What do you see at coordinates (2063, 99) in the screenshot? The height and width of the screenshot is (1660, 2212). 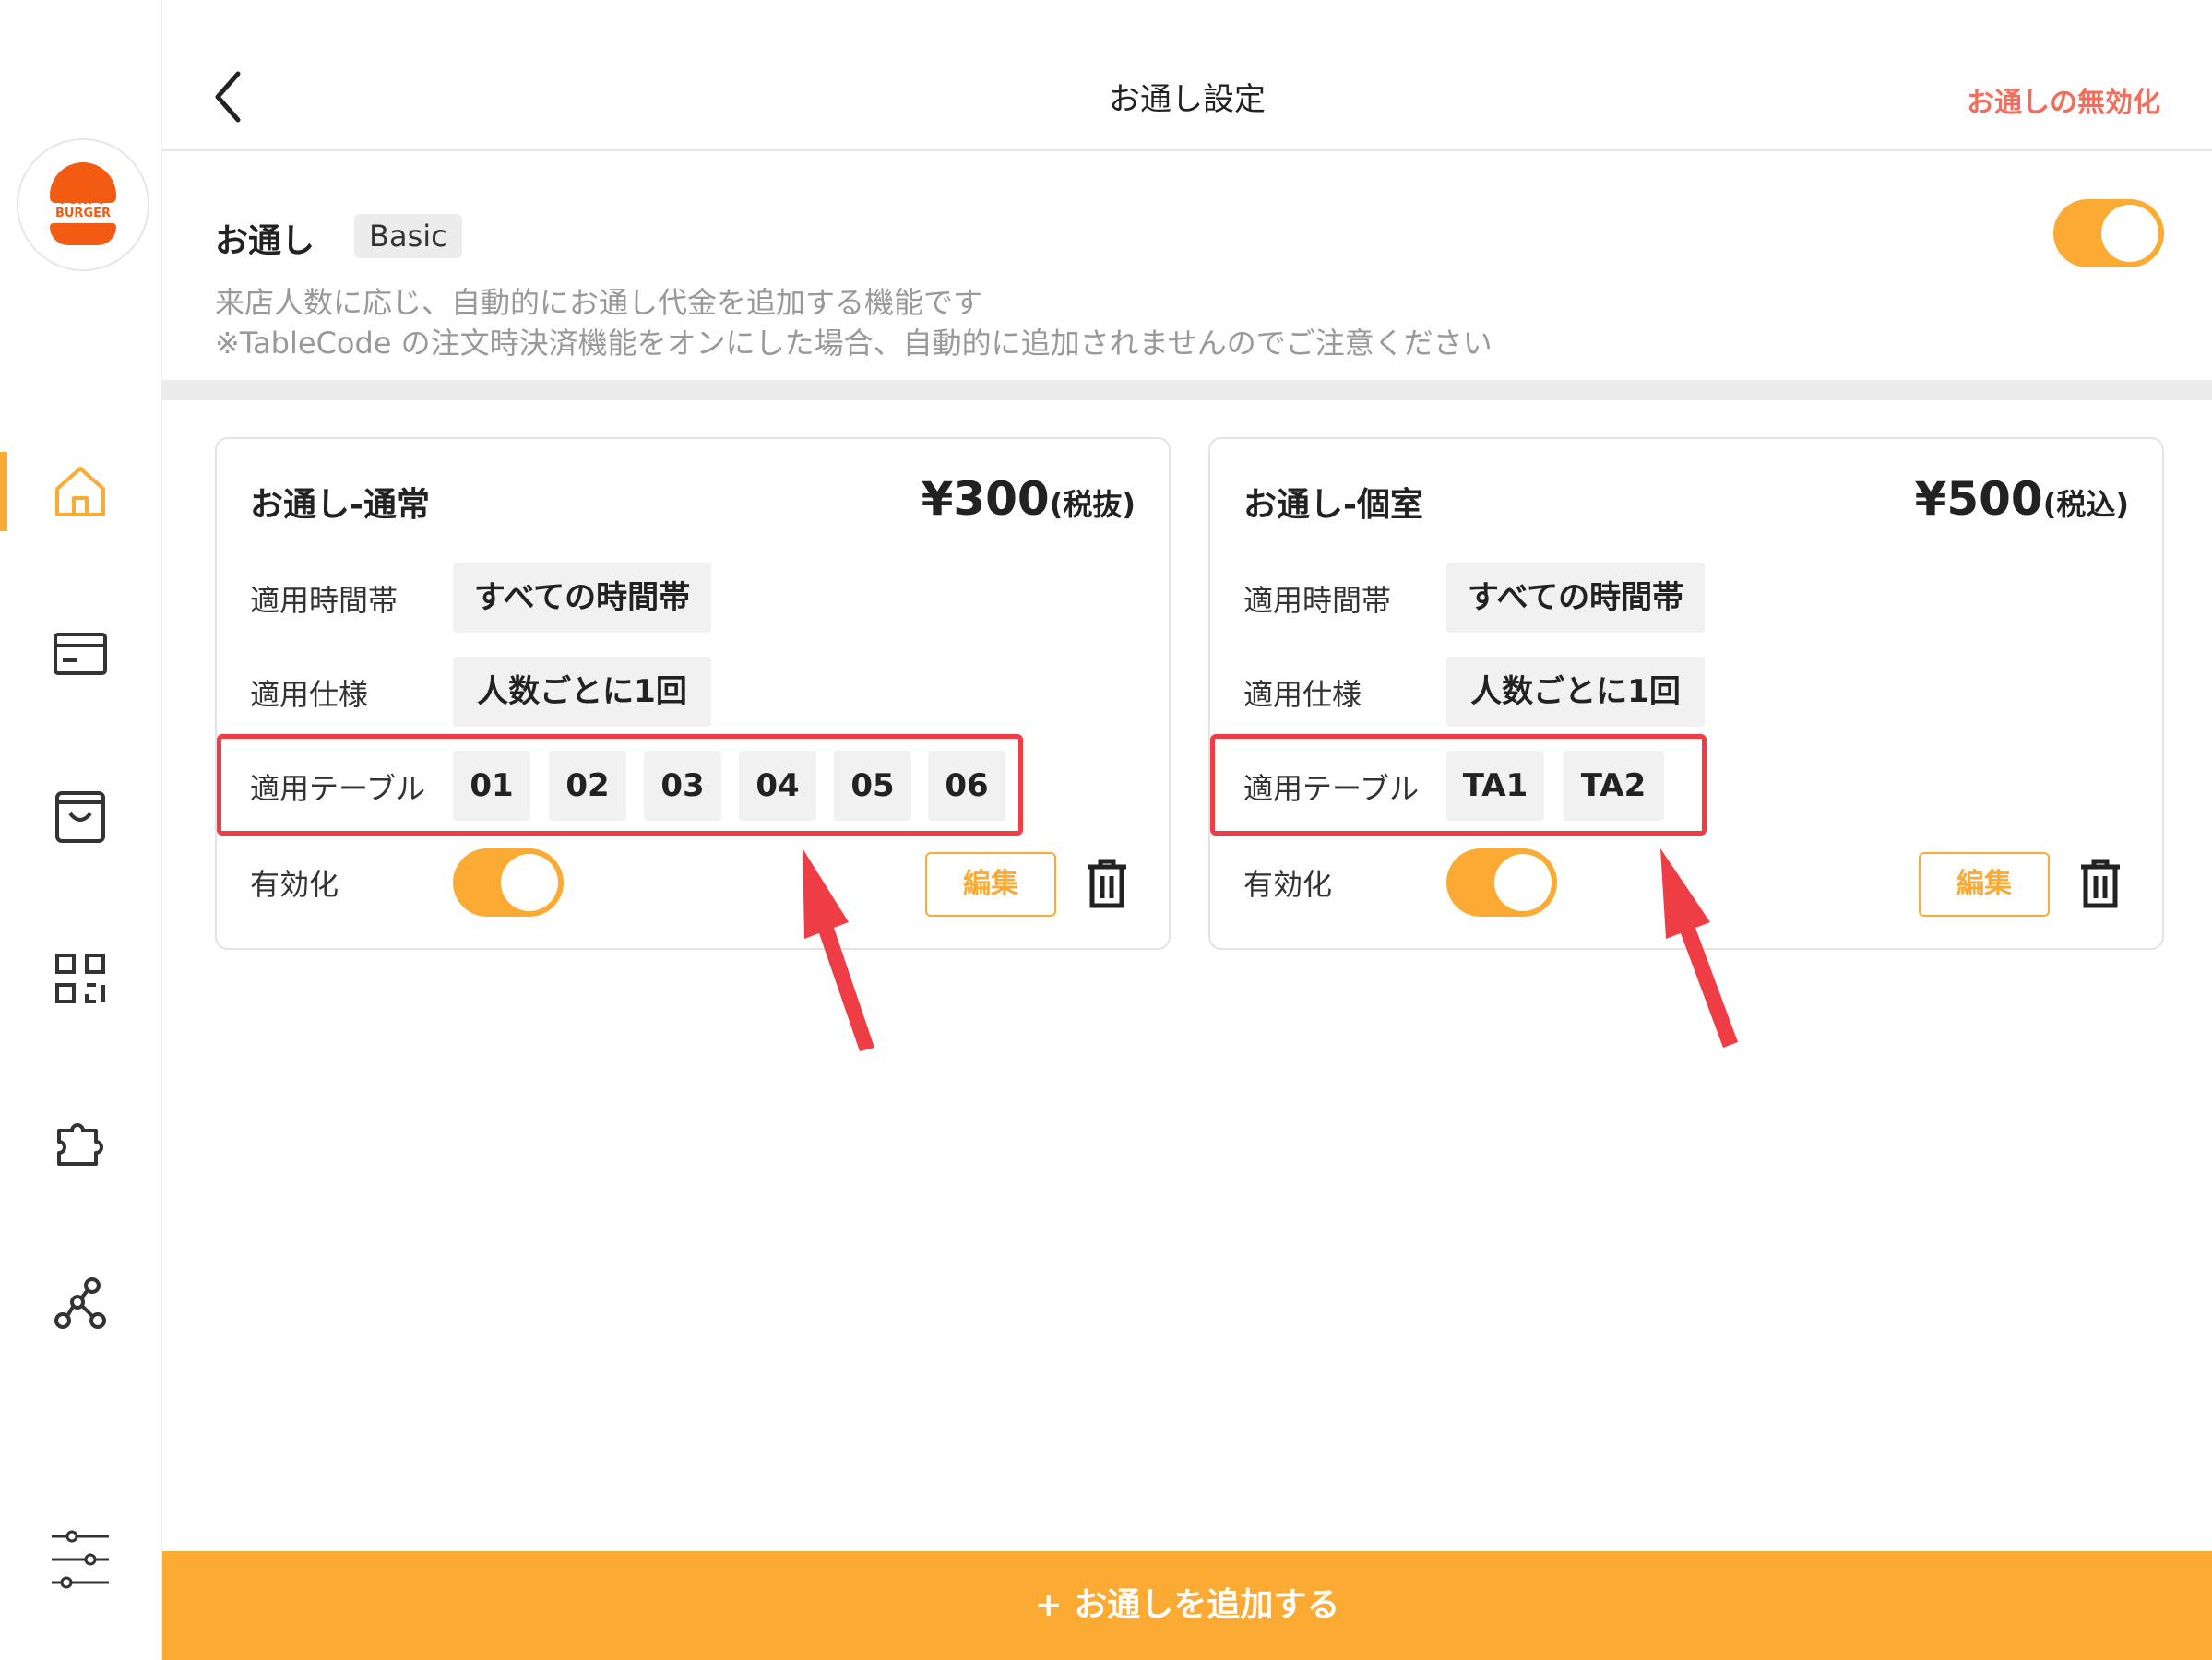 I see `disable-otoshi-link: お通しの無効化` at bounding box center [2063, 99].